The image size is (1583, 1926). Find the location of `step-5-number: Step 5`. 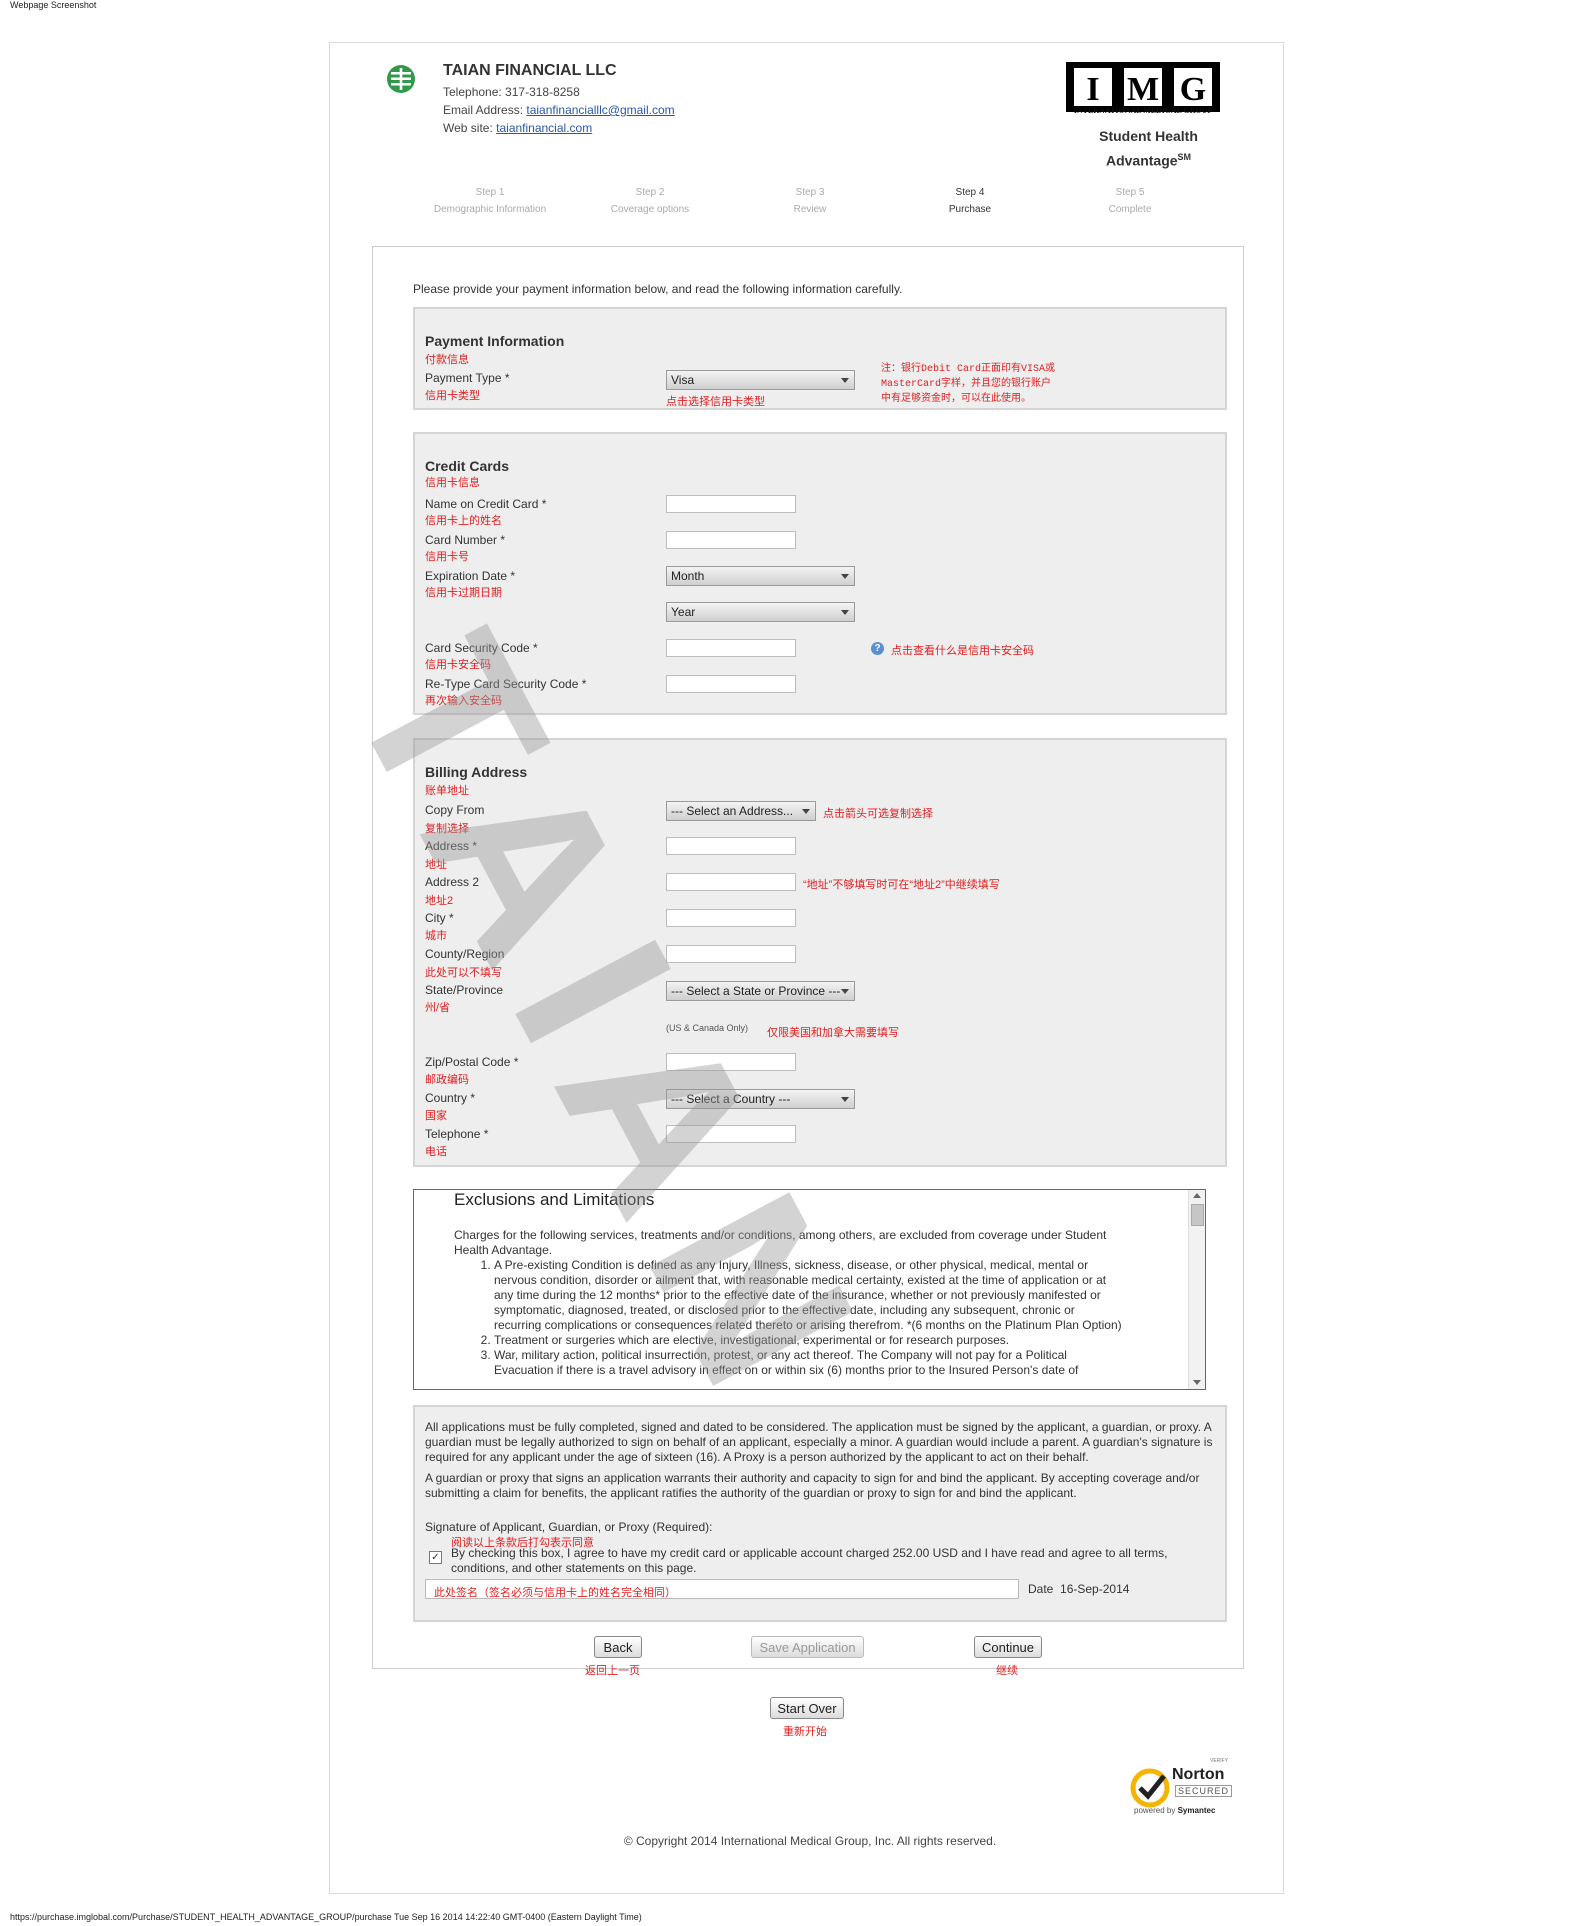

step-5-number: Step 5 is located at coordinates (1130, 192).